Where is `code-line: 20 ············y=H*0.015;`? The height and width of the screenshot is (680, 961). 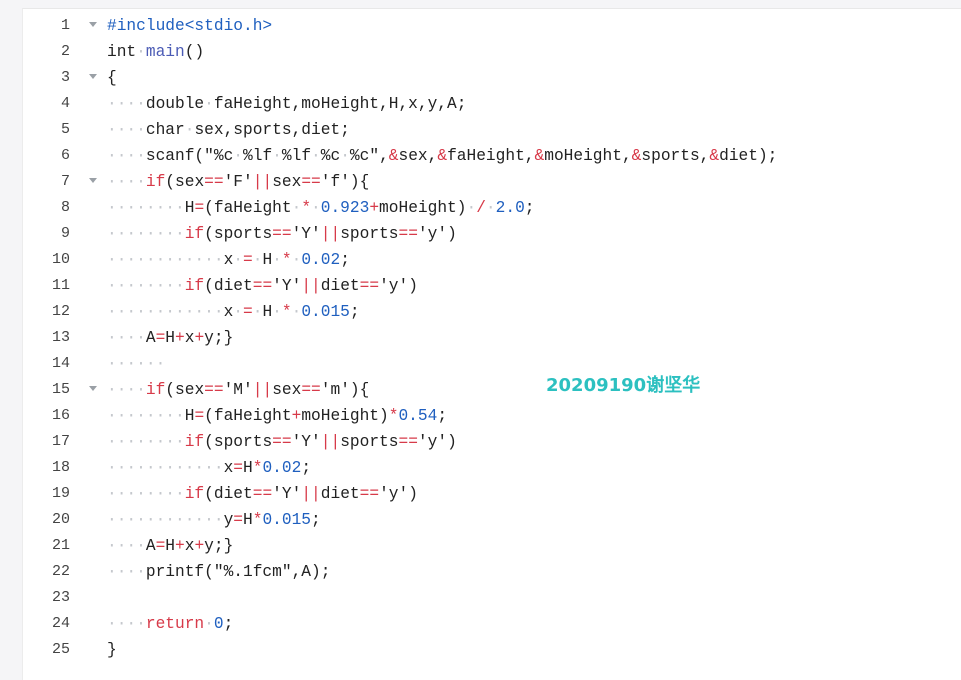
code-line: 20 ············y=H*0.015; is located at coordinates (492, 520).